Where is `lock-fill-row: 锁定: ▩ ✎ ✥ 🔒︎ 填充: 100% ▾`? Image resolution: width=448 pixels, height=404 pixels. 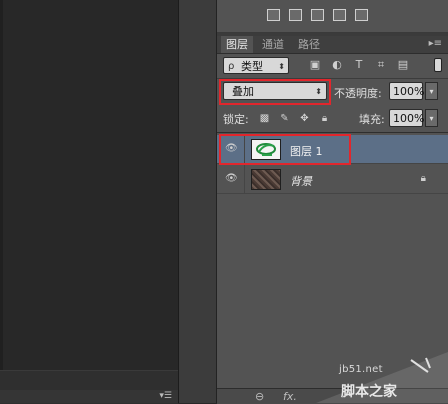
lock-fill-row: 锁定: ▩ ✎ ✥ 🔒︎ 填充: 100% ▾ is located at coordinates (332, 118).